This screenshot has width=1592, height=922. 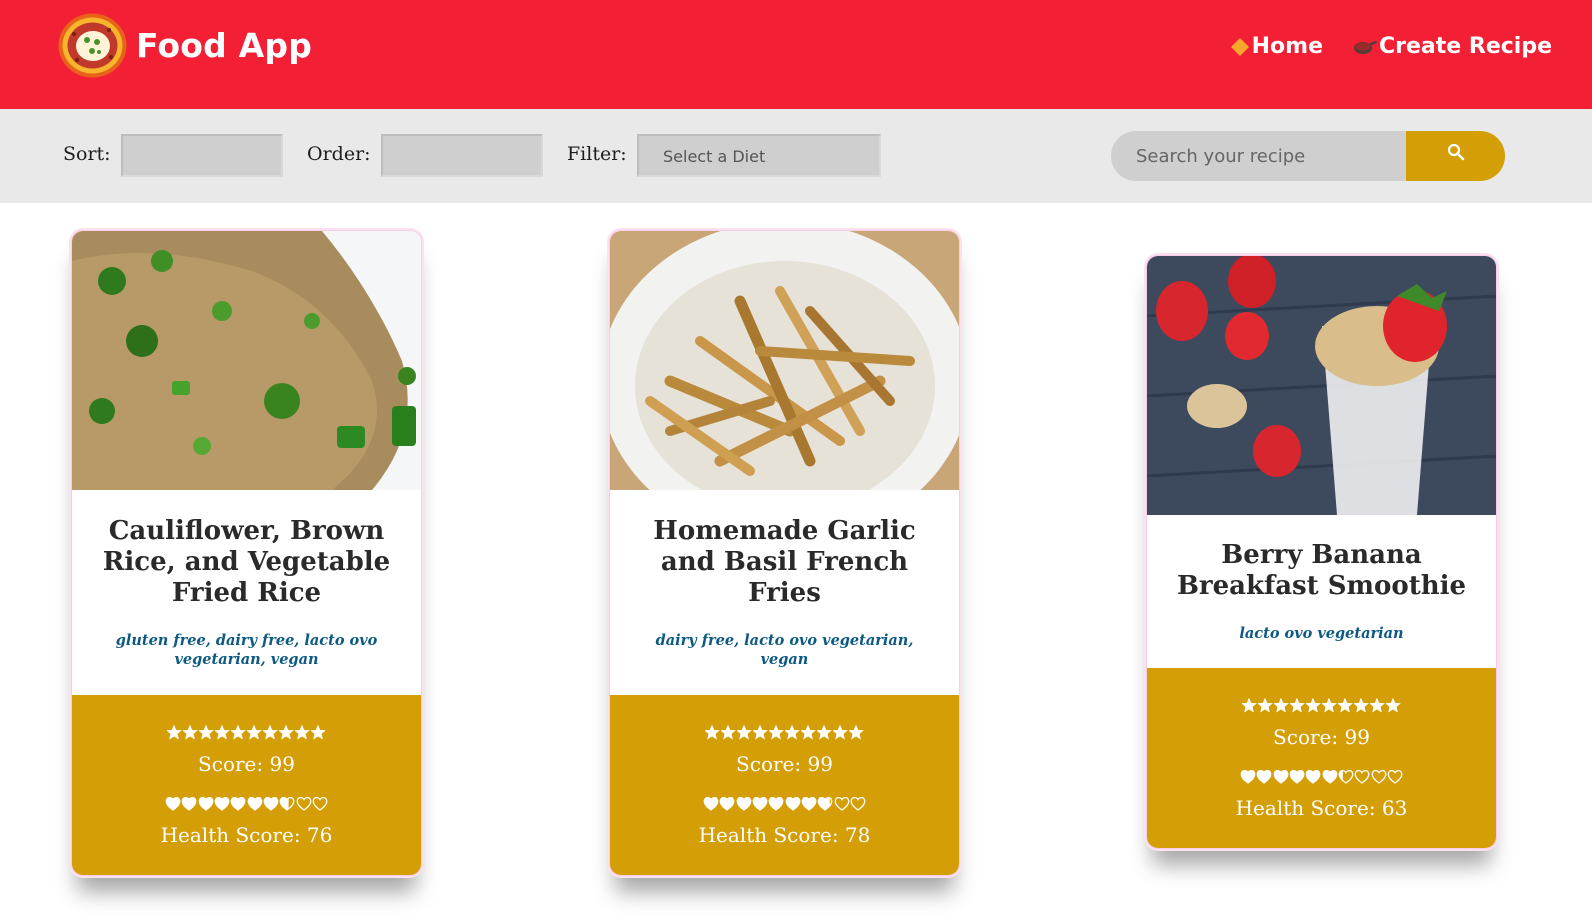 What do you see at coordinates (1365, 47) in the screenshot?
I see `frying-pan-icon` at bounding box center [1365, 47].